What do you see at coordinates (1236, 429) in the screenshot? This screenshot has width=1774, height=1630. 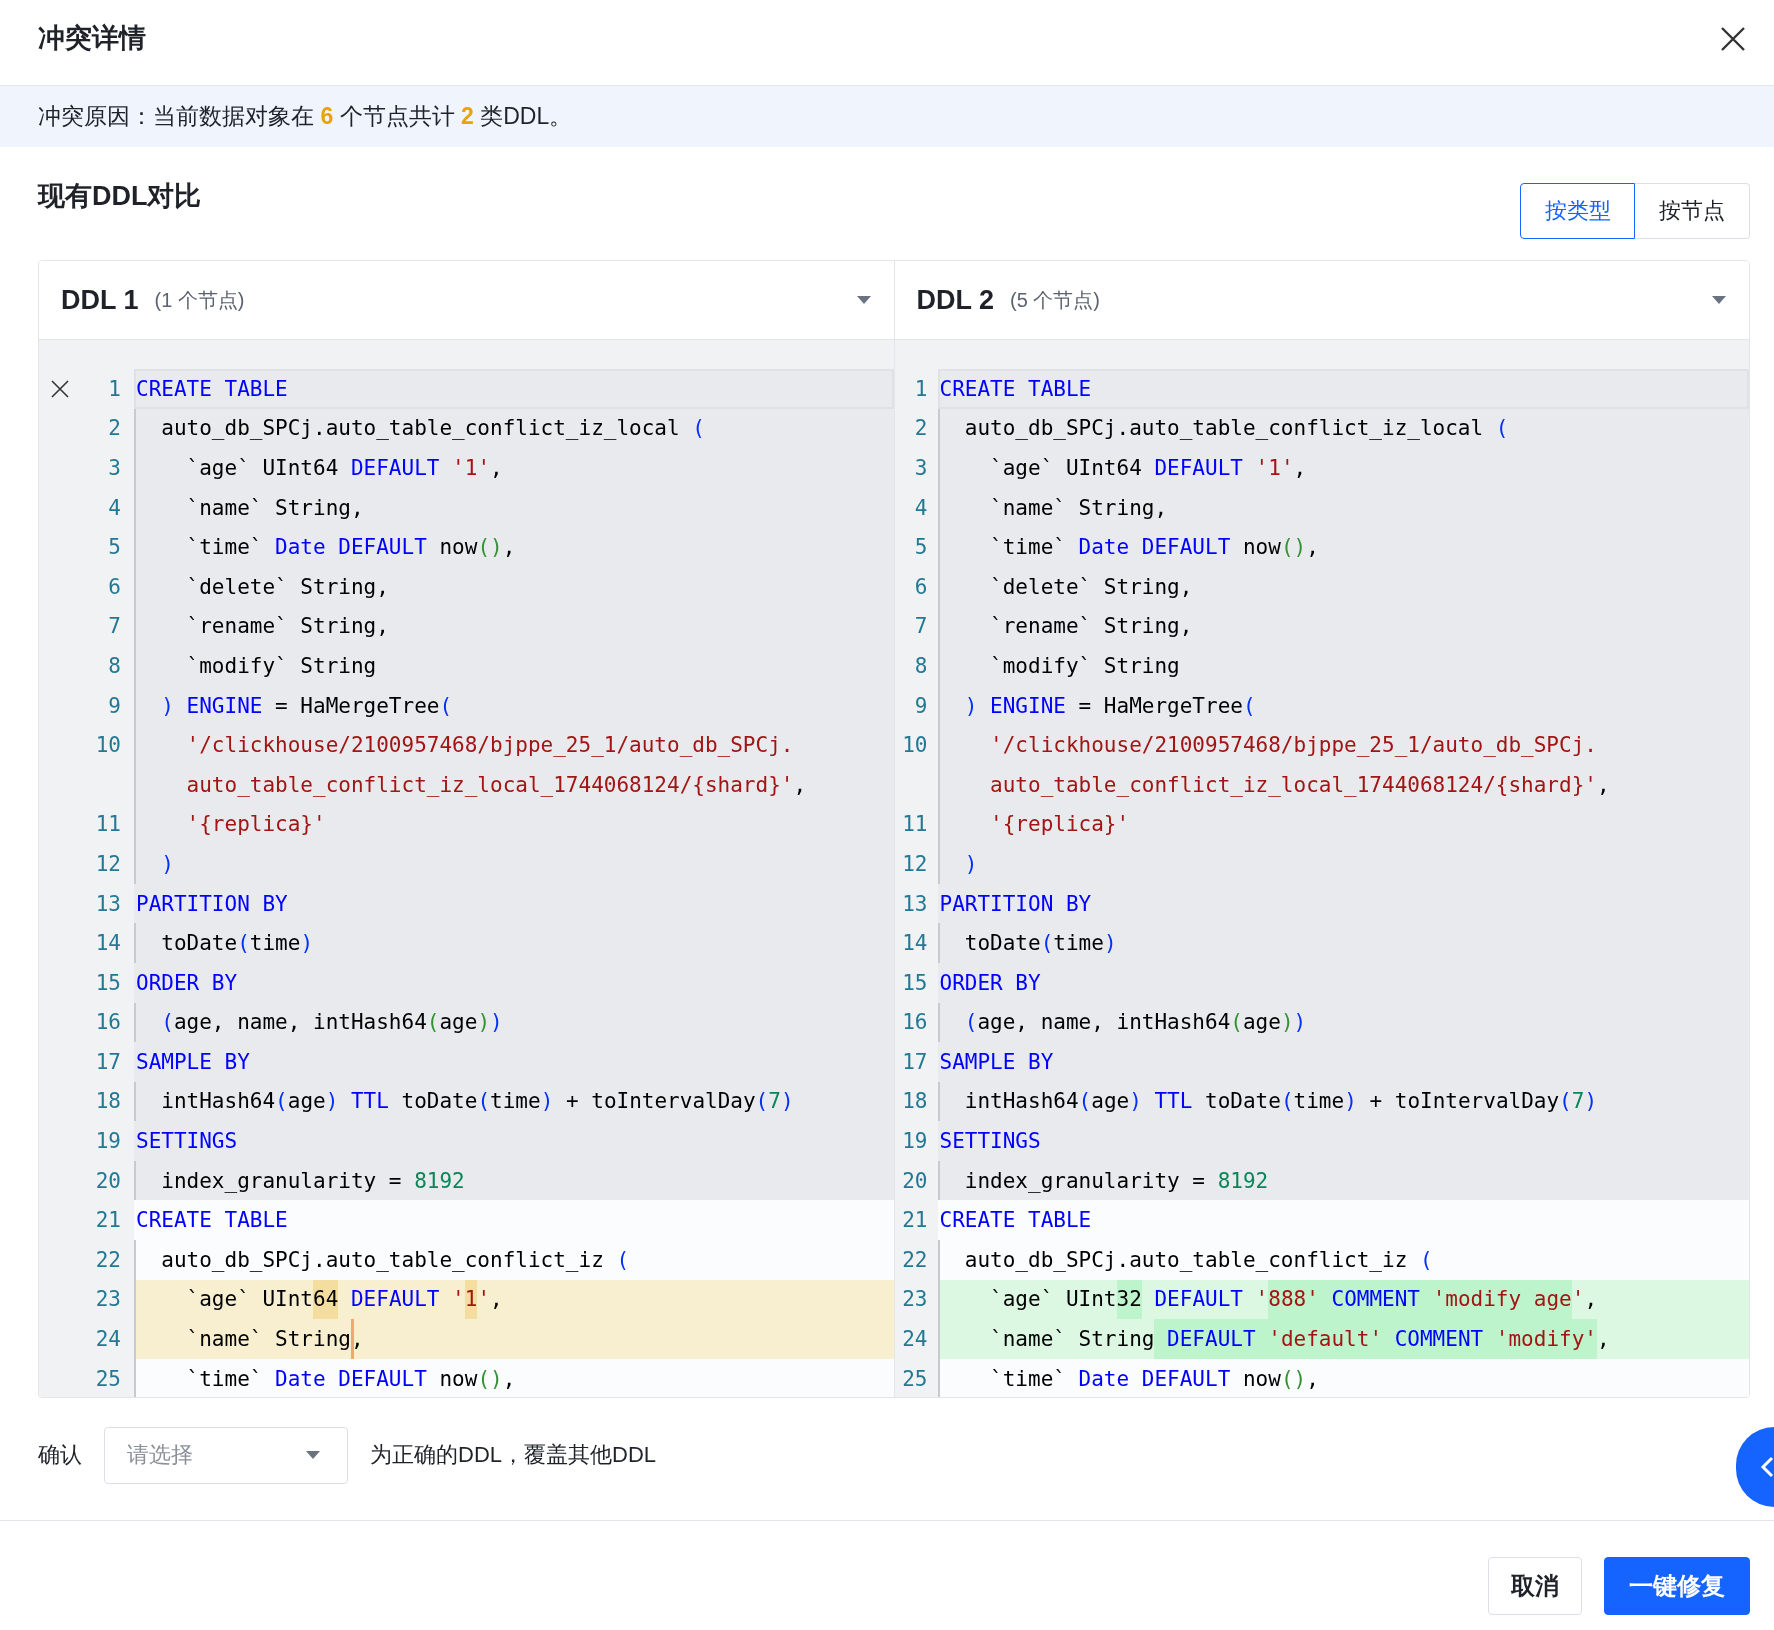 I see `code-line: auto_db_SPCj.auto_table_conflict_iz_local (` at bounding box center [1236, 429].